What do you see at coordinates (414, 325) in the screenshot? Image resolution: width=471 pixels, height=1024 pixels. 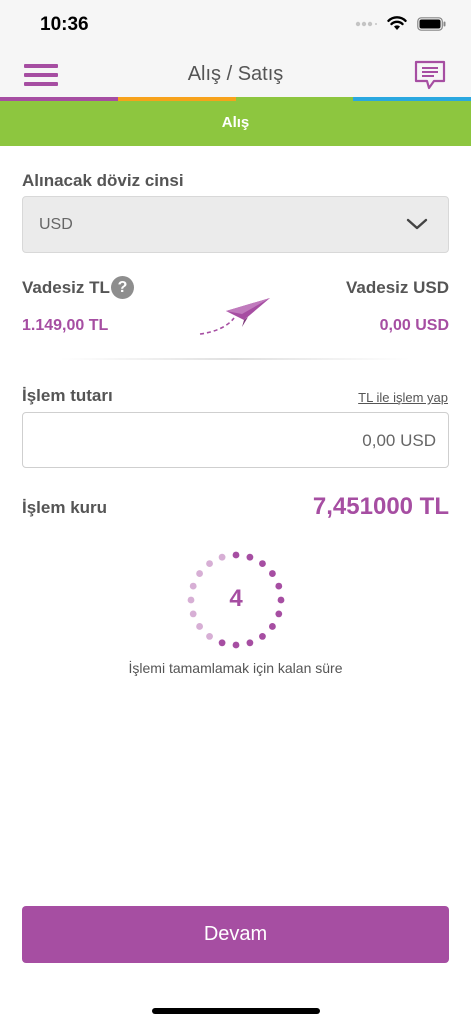 I see `to-account-balance: 0,00 USD` at bounding box center [414, 325].